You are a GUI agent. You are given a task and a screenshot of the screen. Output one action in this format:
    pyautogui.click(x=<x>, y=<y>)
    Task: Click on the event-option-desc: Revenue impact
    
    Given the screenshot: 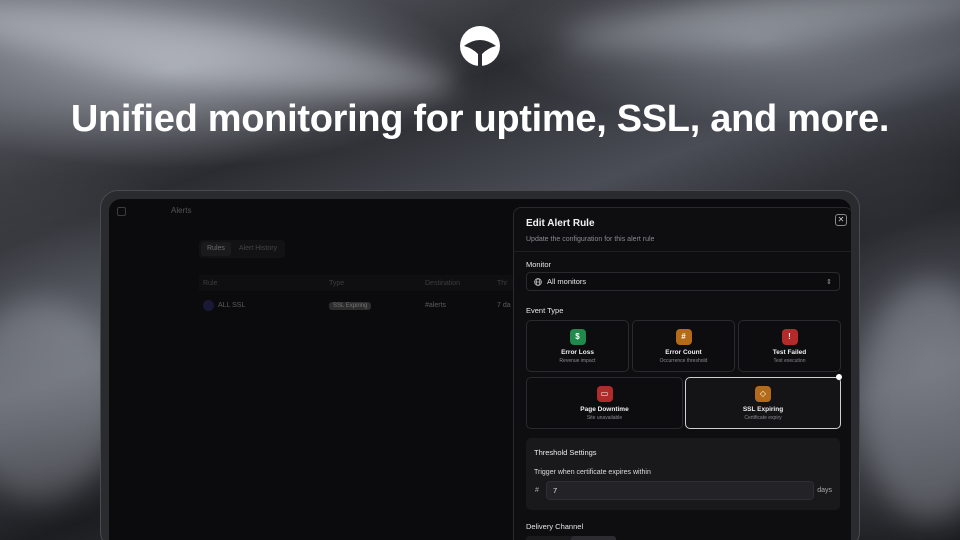 What is the action you would take?
    pyautogui.click(x=577, y=360)
    